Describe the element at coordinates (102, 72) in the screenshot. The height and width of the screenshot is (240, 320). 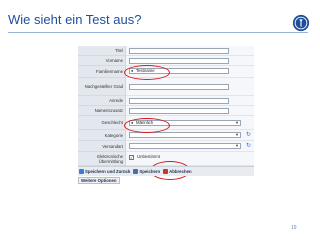
I see `field-label-familienname: Familienname` at that location.